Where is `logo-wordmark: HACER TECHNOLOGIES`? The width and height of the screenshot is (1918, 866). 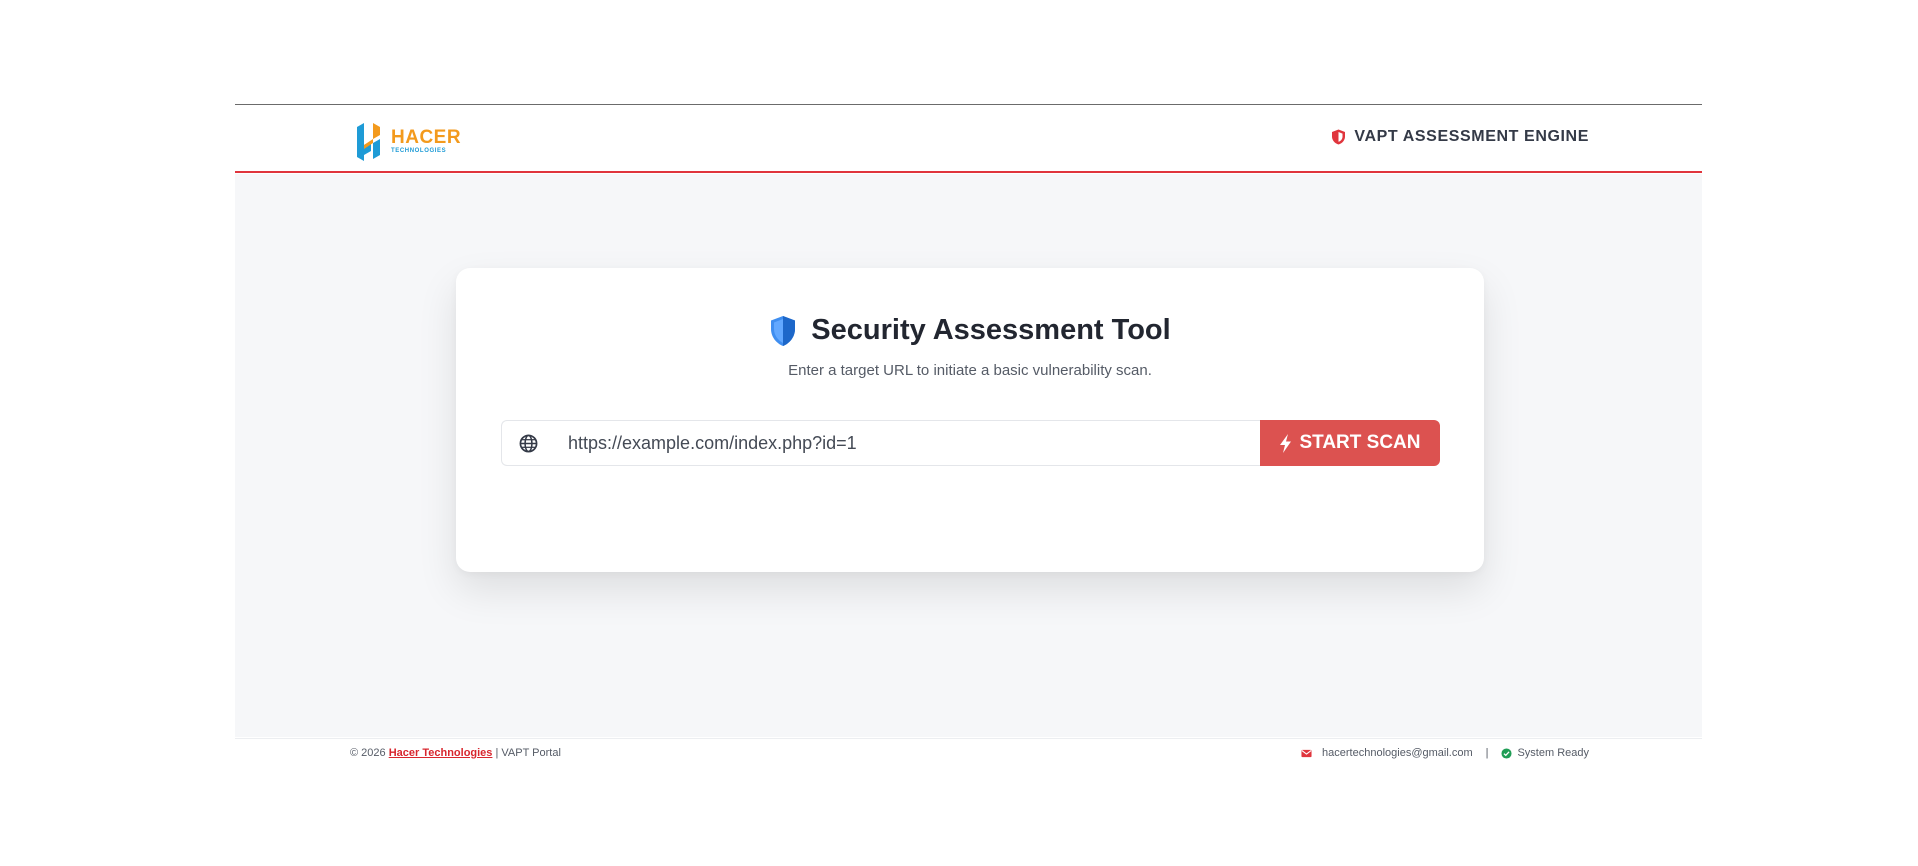 logo-wordmark: HACER TECHNOLOGIES is located at coordinates (426, 141).